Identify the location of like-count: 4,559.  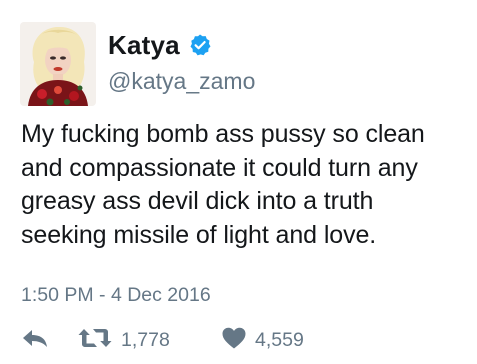
(279, 339).